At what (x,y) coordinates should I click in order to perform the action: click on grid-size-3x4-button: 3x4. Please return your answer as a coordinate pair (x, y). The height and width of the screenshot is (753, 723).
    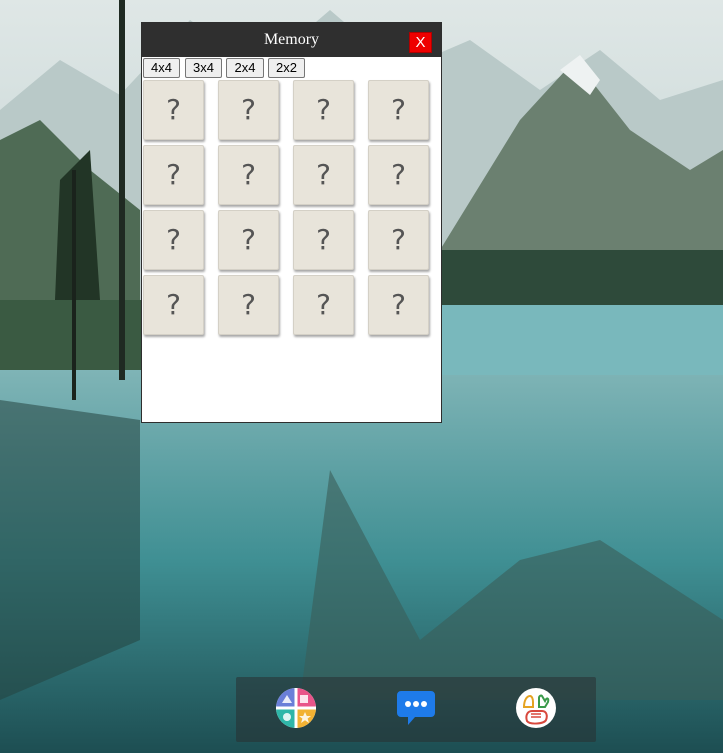
    Looking at the image, I should click on (203, 68).